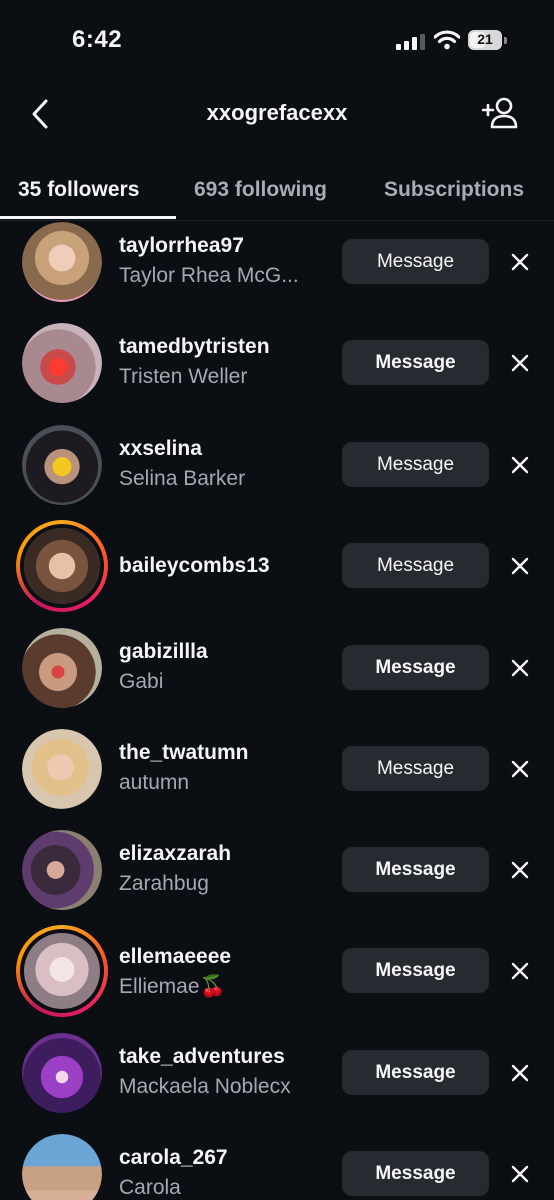 This screenshot has width=554, height=1200. I want to click on username: xxselina, so click(160, 449).